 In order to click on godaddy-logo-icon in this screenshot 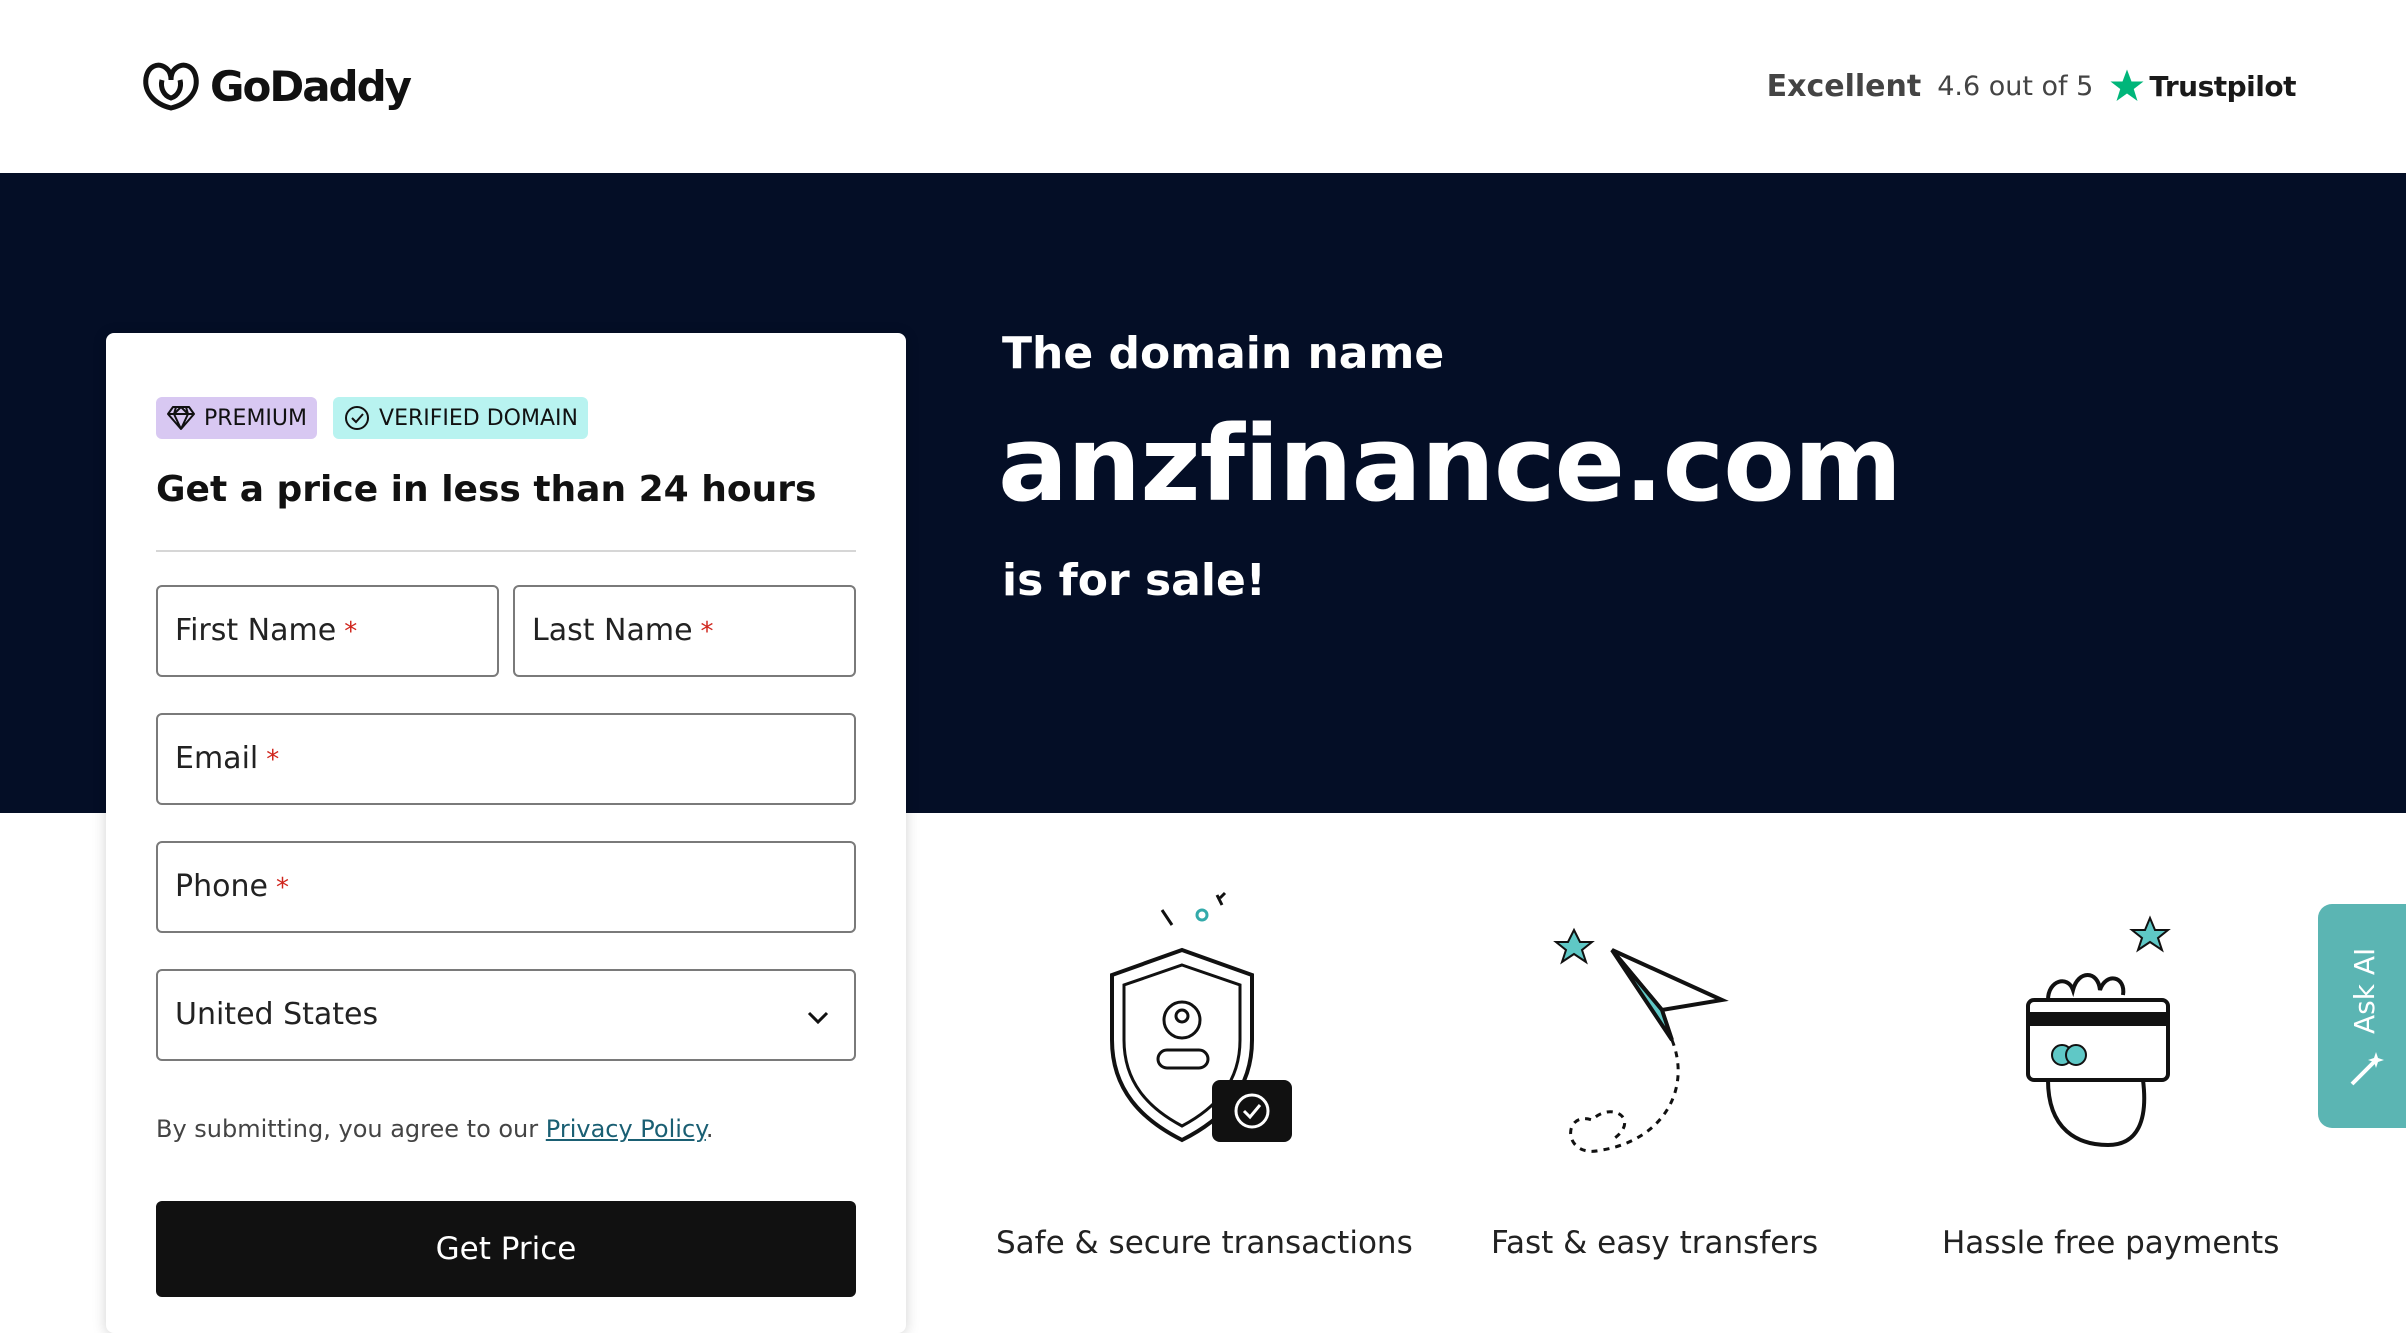, I will do `click(171, 86)`.